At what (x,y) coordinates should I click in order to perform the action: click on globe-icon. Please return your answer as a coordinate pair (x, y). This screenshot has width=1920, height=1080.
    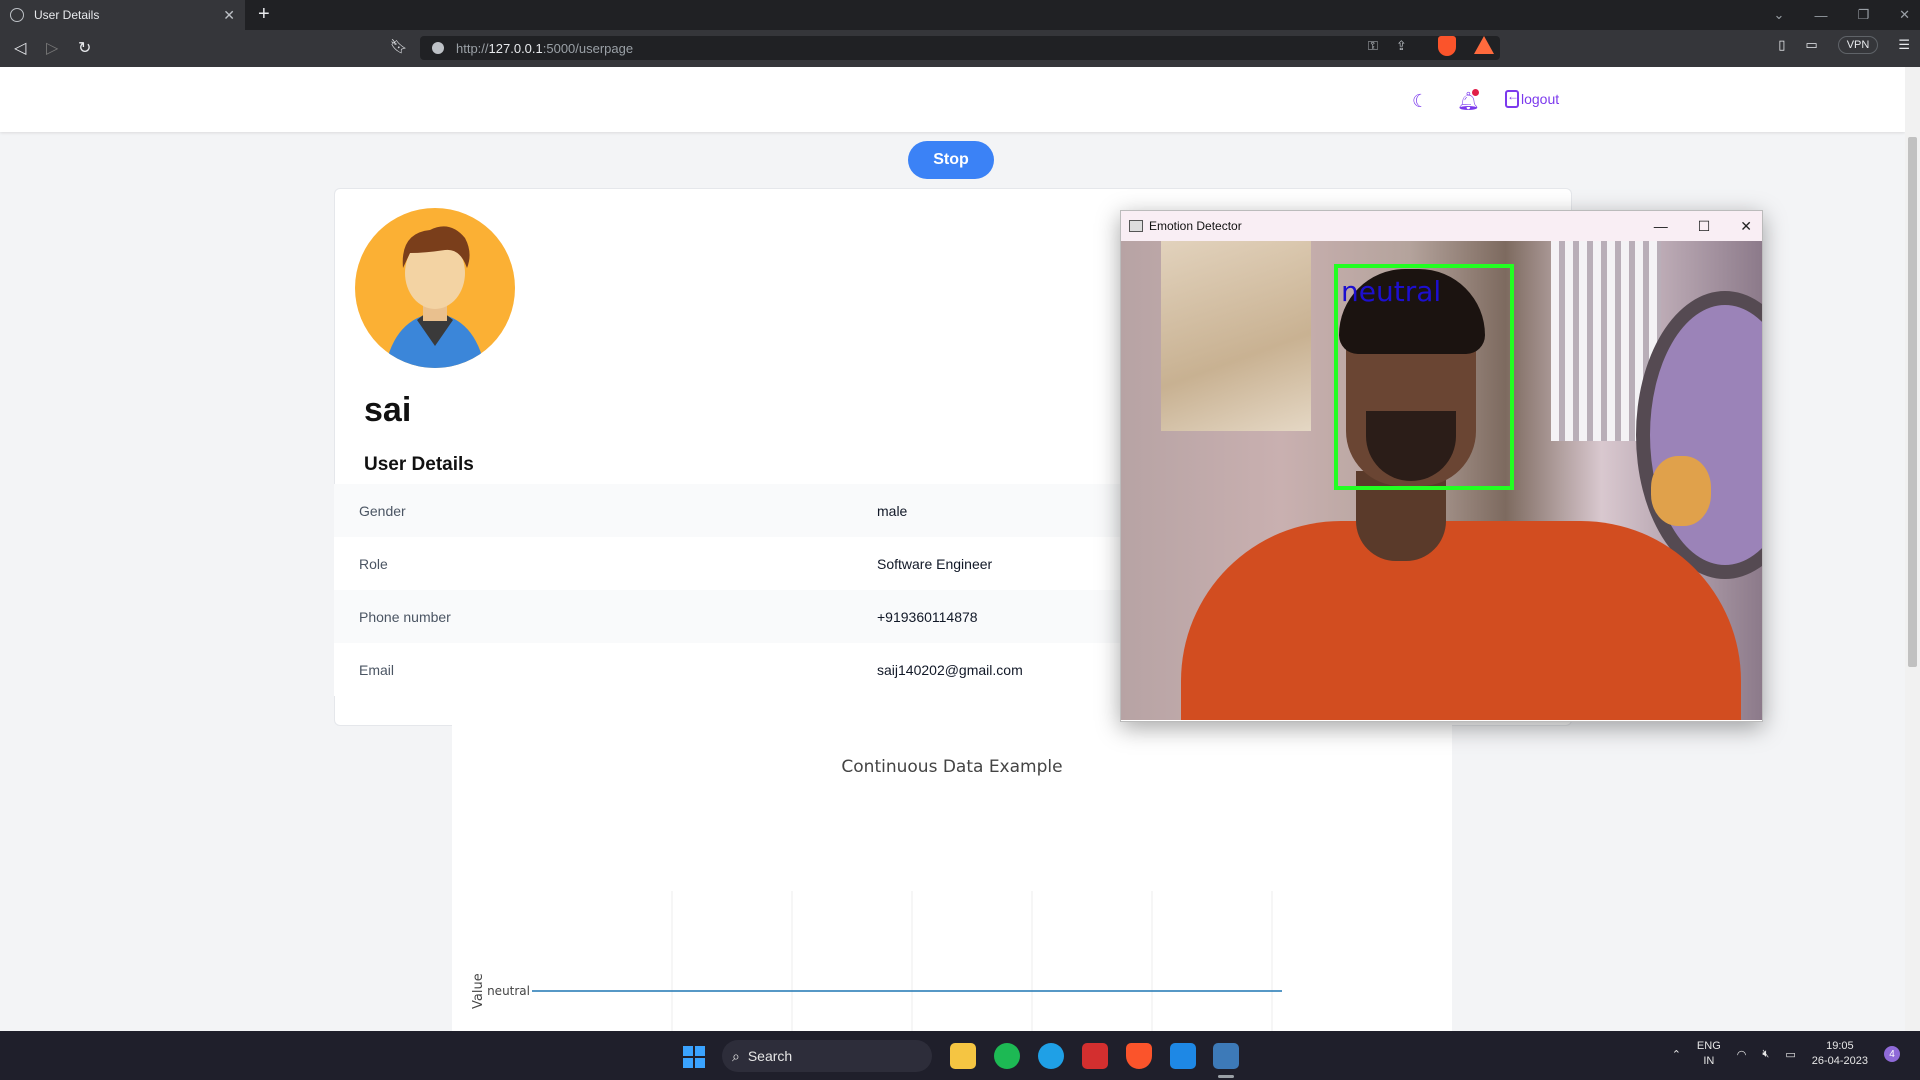
    Looking at the image, I should click on (17, 15).